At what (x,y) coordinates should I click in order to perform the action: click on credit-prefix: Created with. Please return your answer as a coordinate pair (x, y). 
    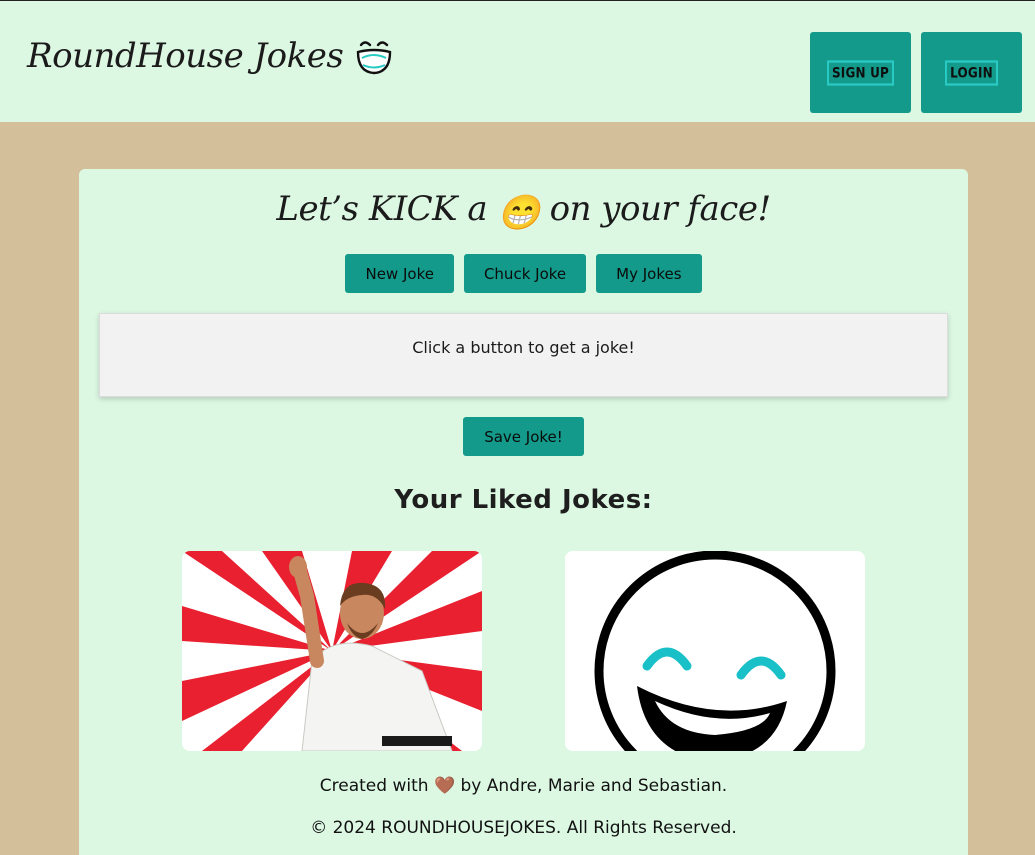
    Looking at the image, I should click on (374, 786).